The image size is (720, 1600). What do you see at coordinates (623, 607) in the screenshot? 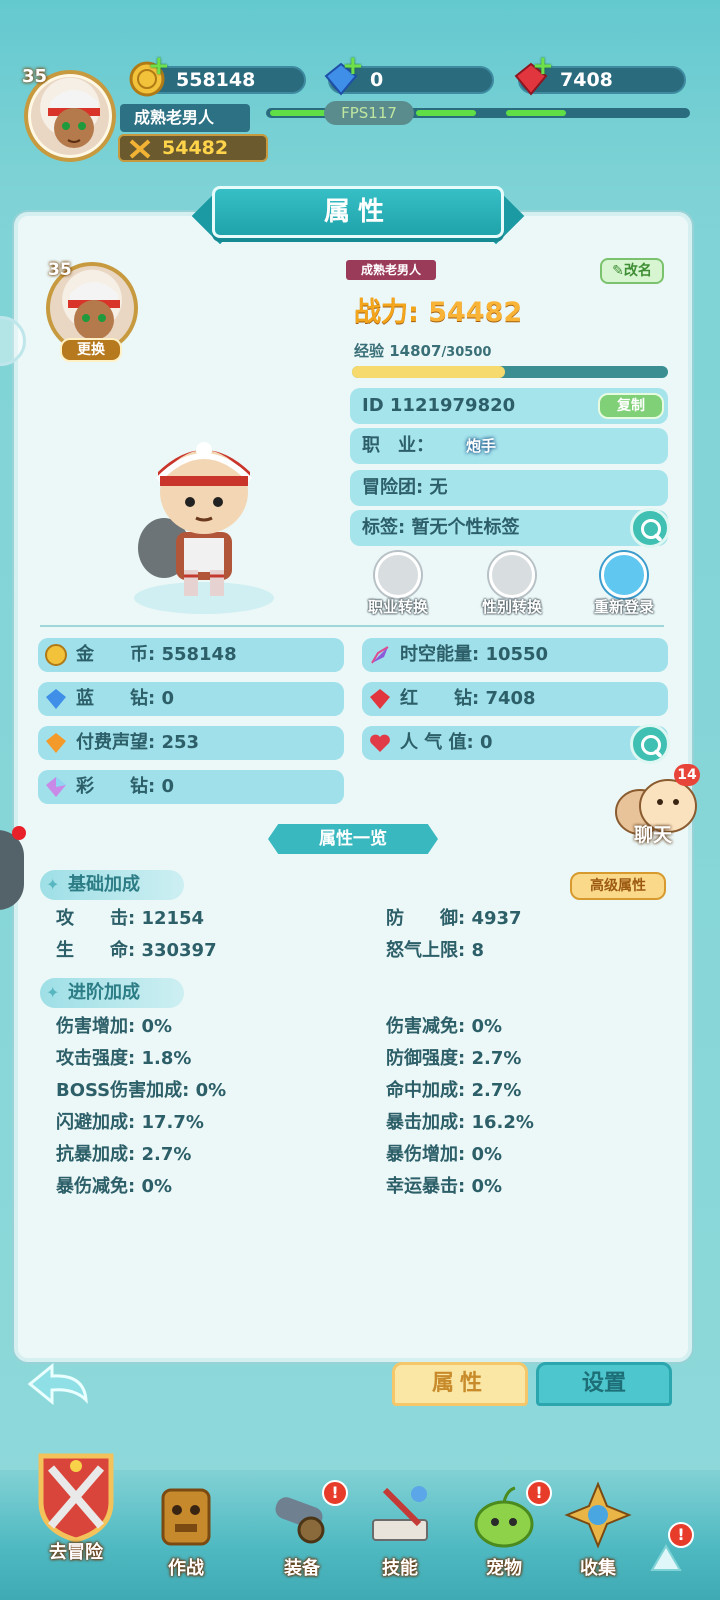
I see `relogin-label: 重新登录` at bounding box center [623, 607].